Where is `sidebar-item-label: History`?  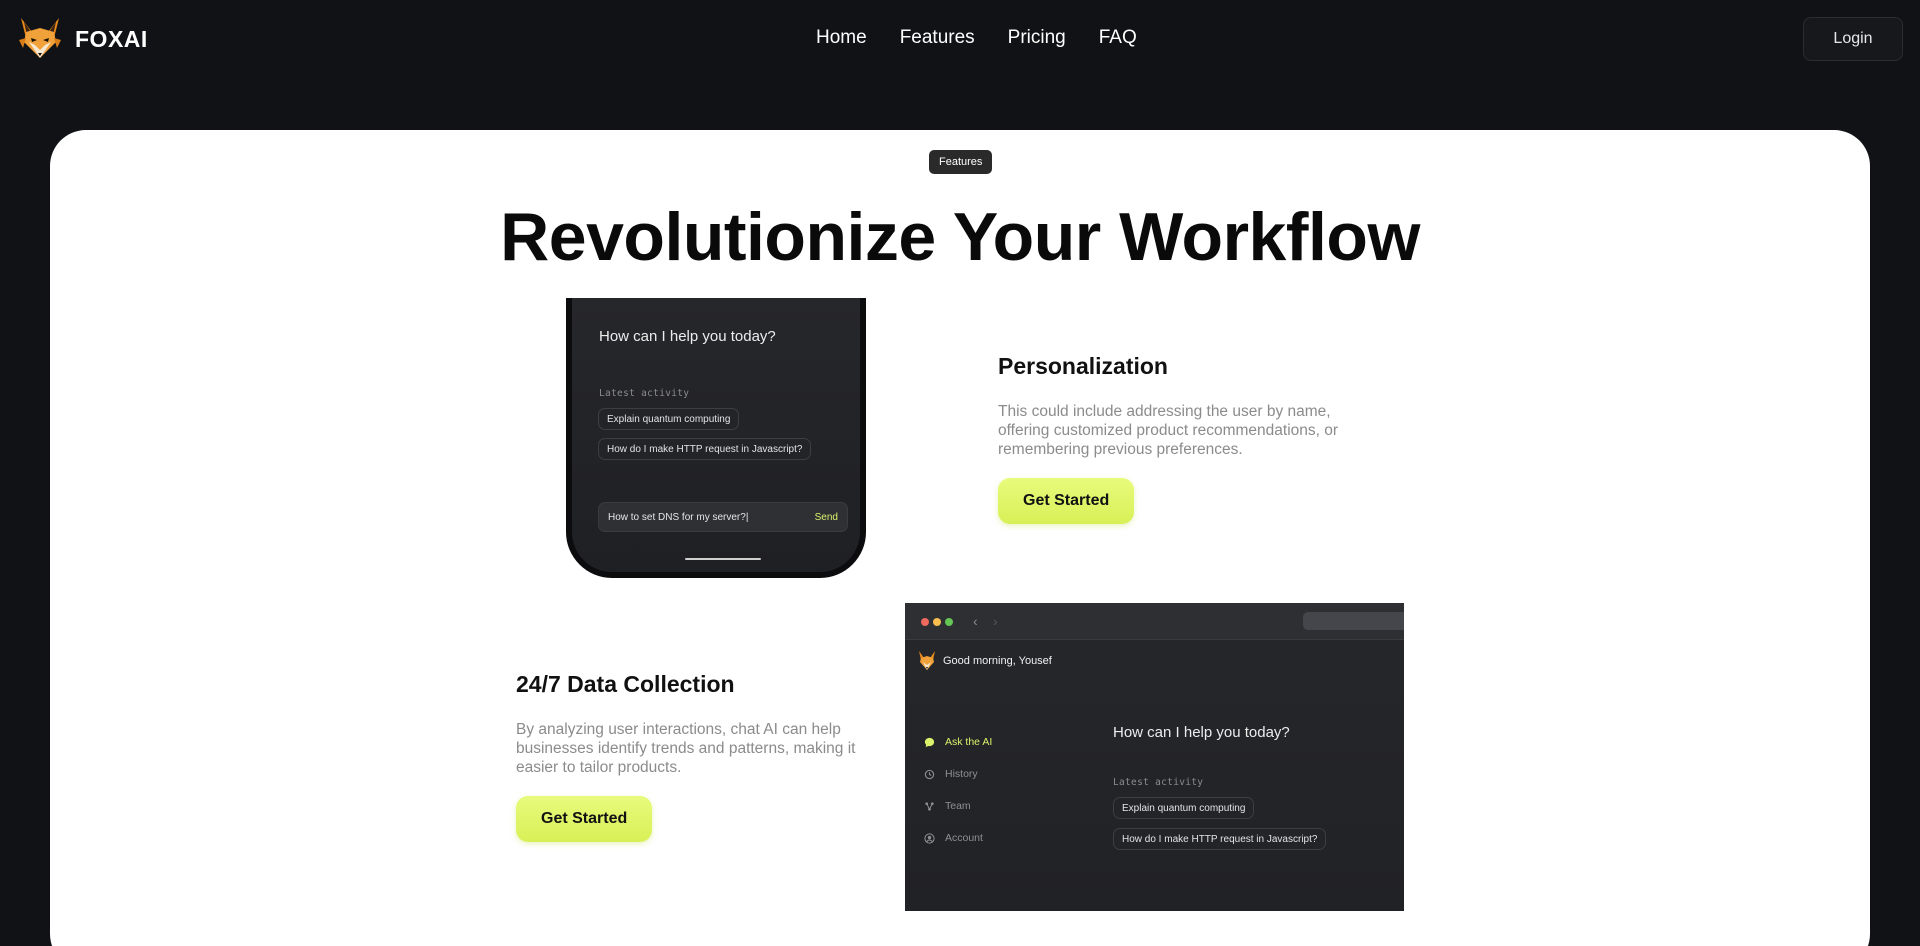 sidebar-item-label: History is located at coordinates (961, 774).